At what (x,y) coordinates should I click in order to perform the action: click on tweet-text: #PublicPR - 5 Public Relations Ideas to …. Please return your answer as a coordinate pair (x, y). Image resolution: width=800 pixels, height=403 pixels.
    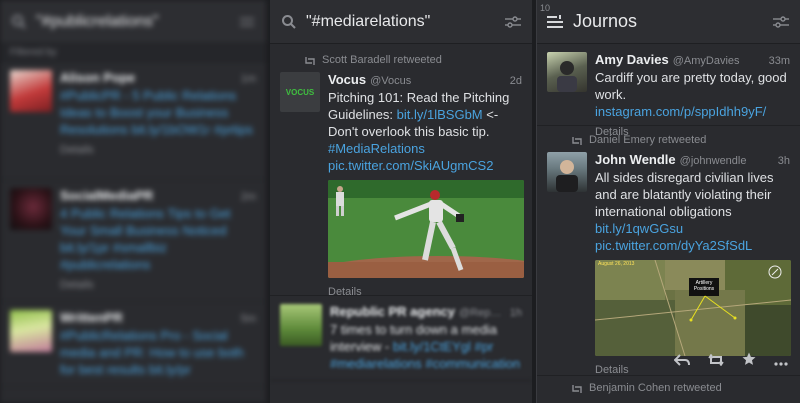
    Looking at the image, I should click on (156, 112).